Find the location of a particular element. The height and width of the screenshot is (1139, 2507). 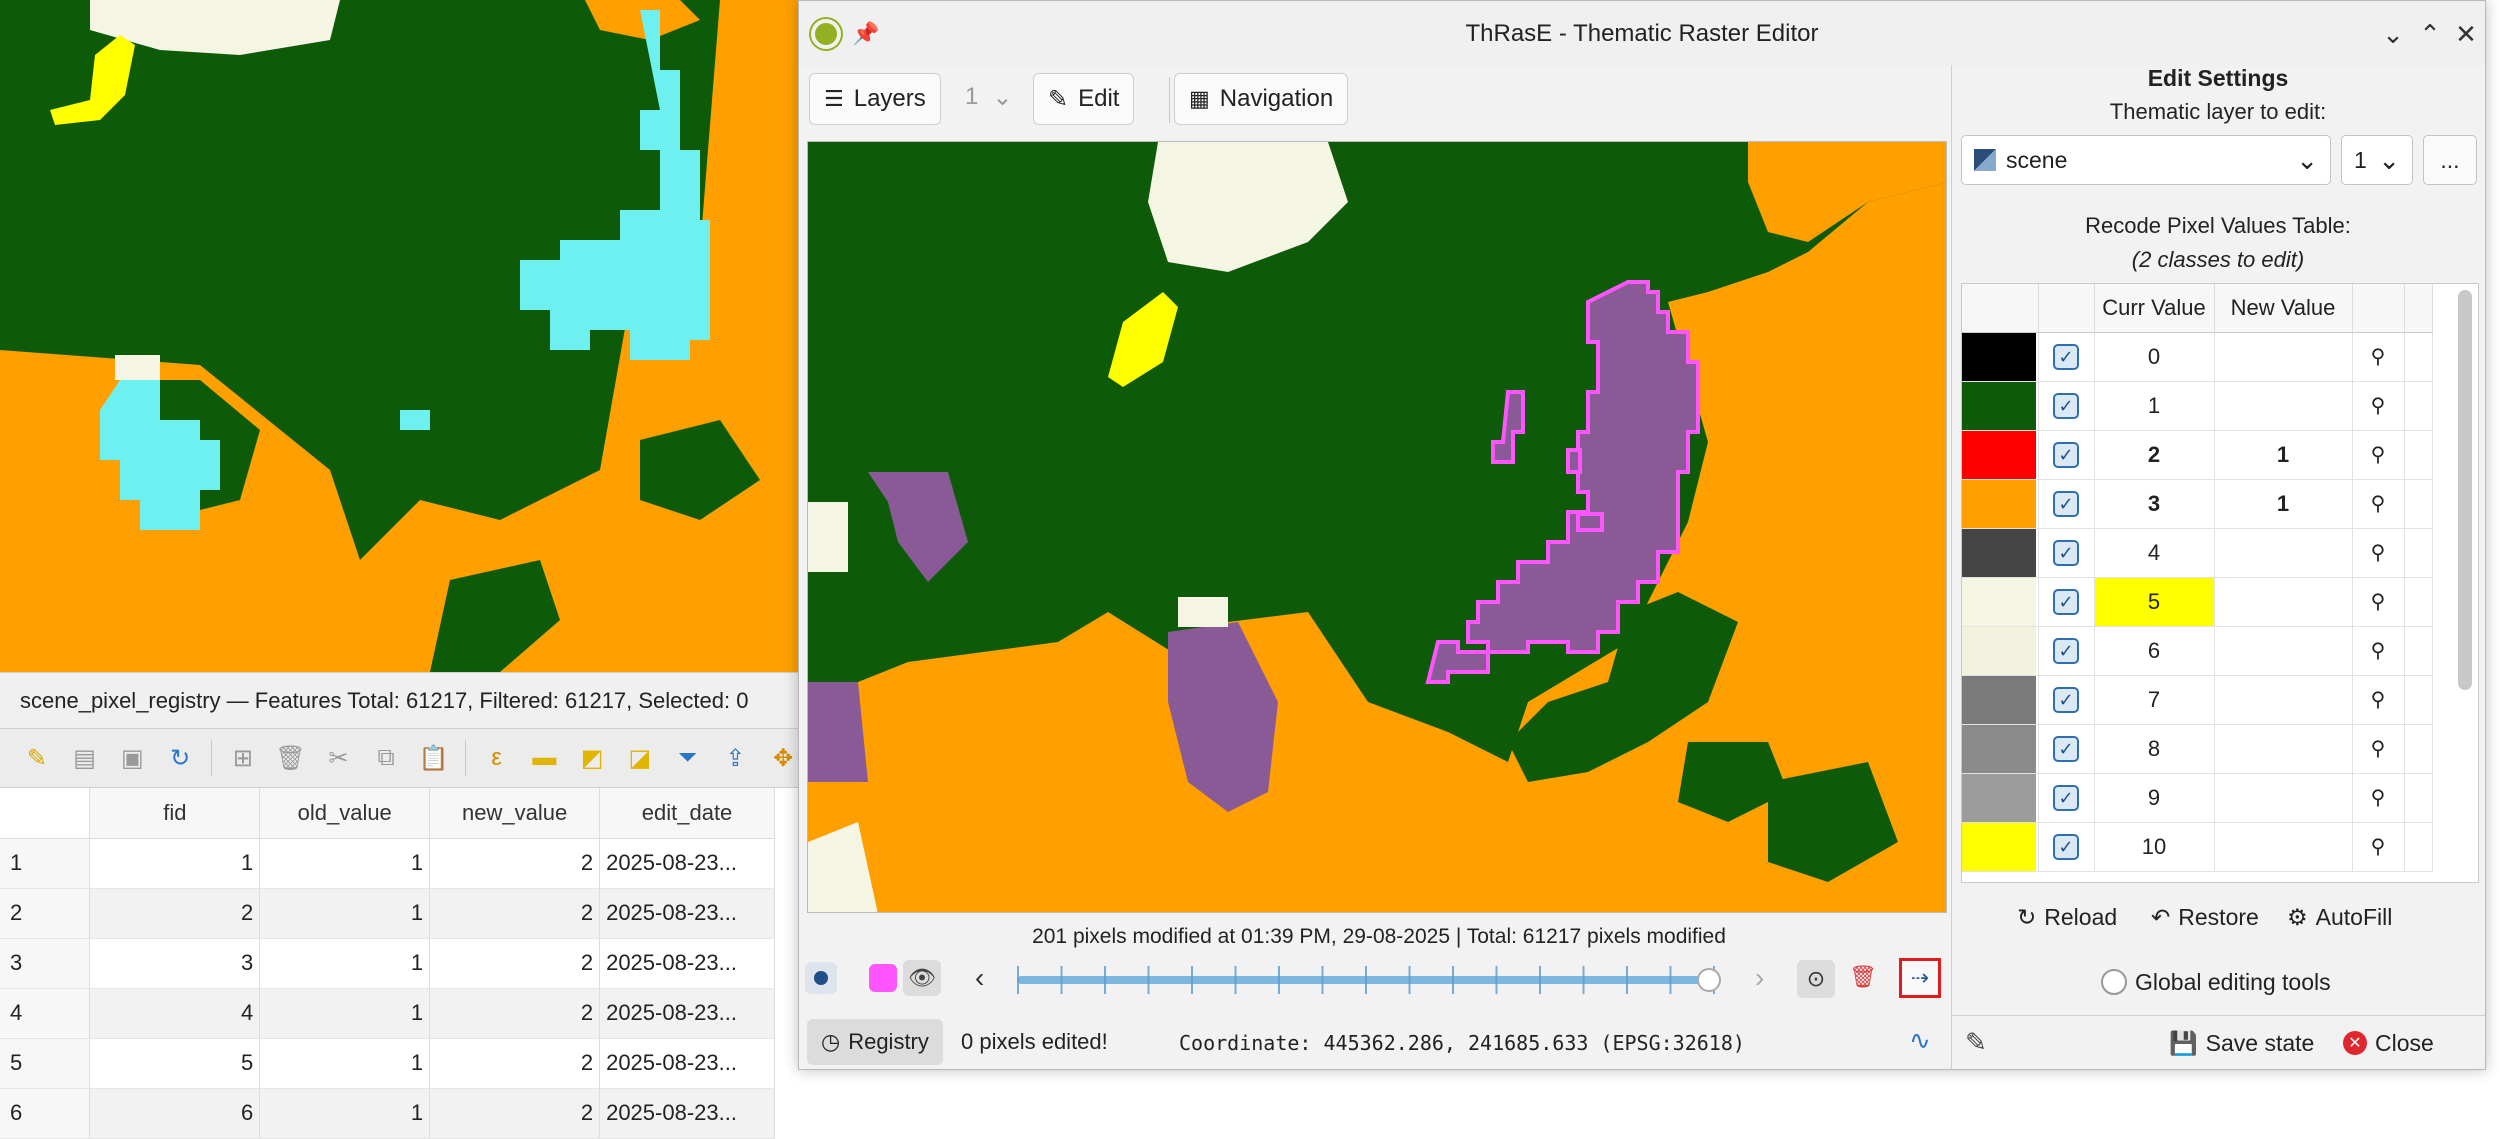

edit-button: ✎ Edit is located at coordinates (1084, 99).